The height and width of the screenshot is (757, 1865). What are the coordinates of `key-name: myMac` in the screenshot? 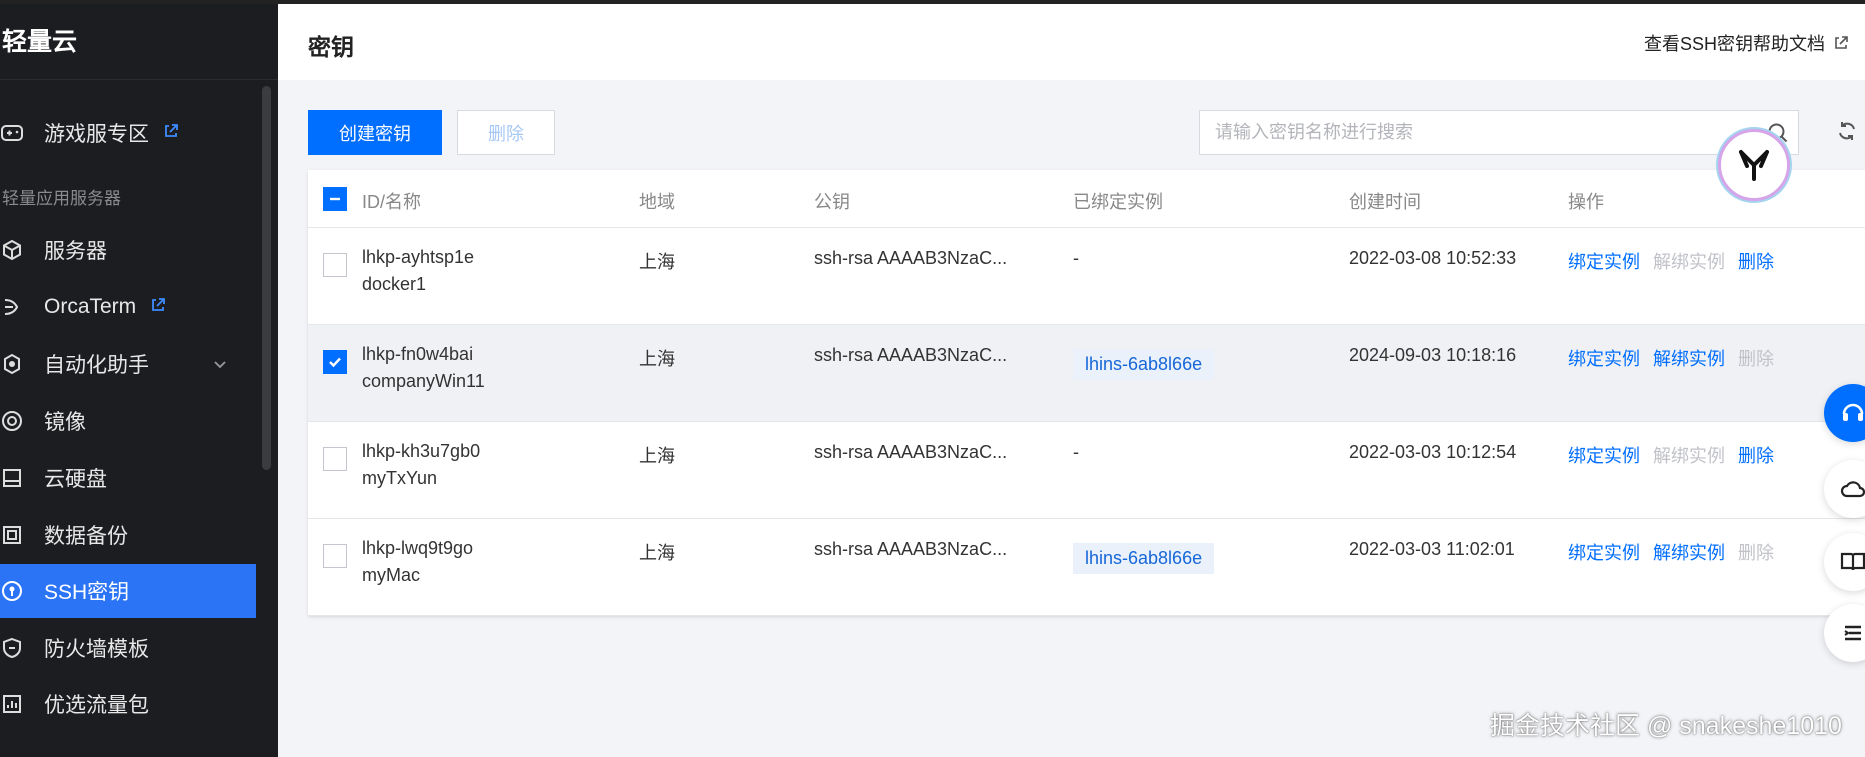 It's located at (391, 575).